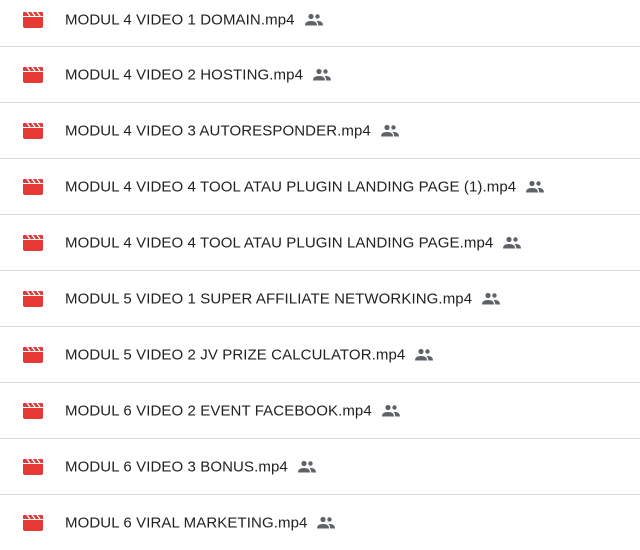 The width and height of the screenshot is (640, 550). What do you see at coordinates (180, 19) in the screenshot?
I see `file-name: MODUL 4 VIDEO 1 DOMAIN.mp4` at bounding box center [180, 19].